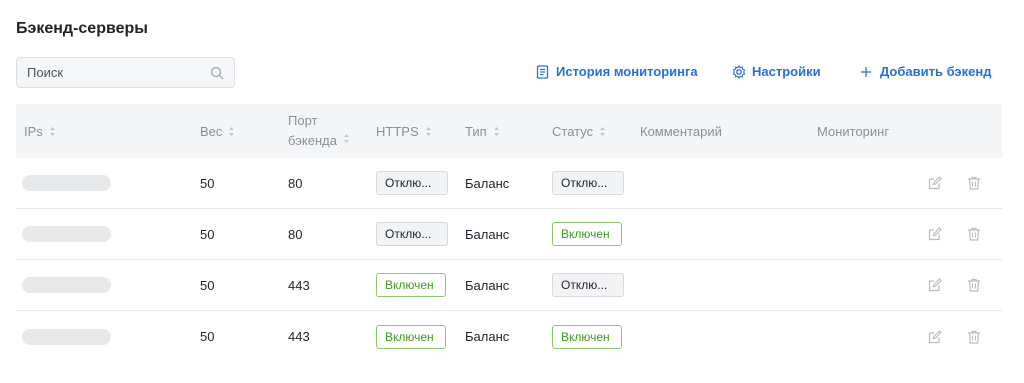  What do you see at coordinates (312, 131) in the screenshot?
I see `column-label-port: Порт бэкенда` at bounding box center [312, 131].